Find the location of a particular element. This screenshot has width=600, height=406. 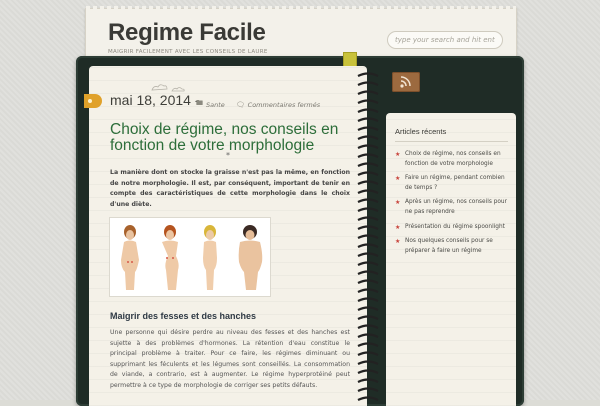

body-shapes-illustration is located at coordinates (192, 257).